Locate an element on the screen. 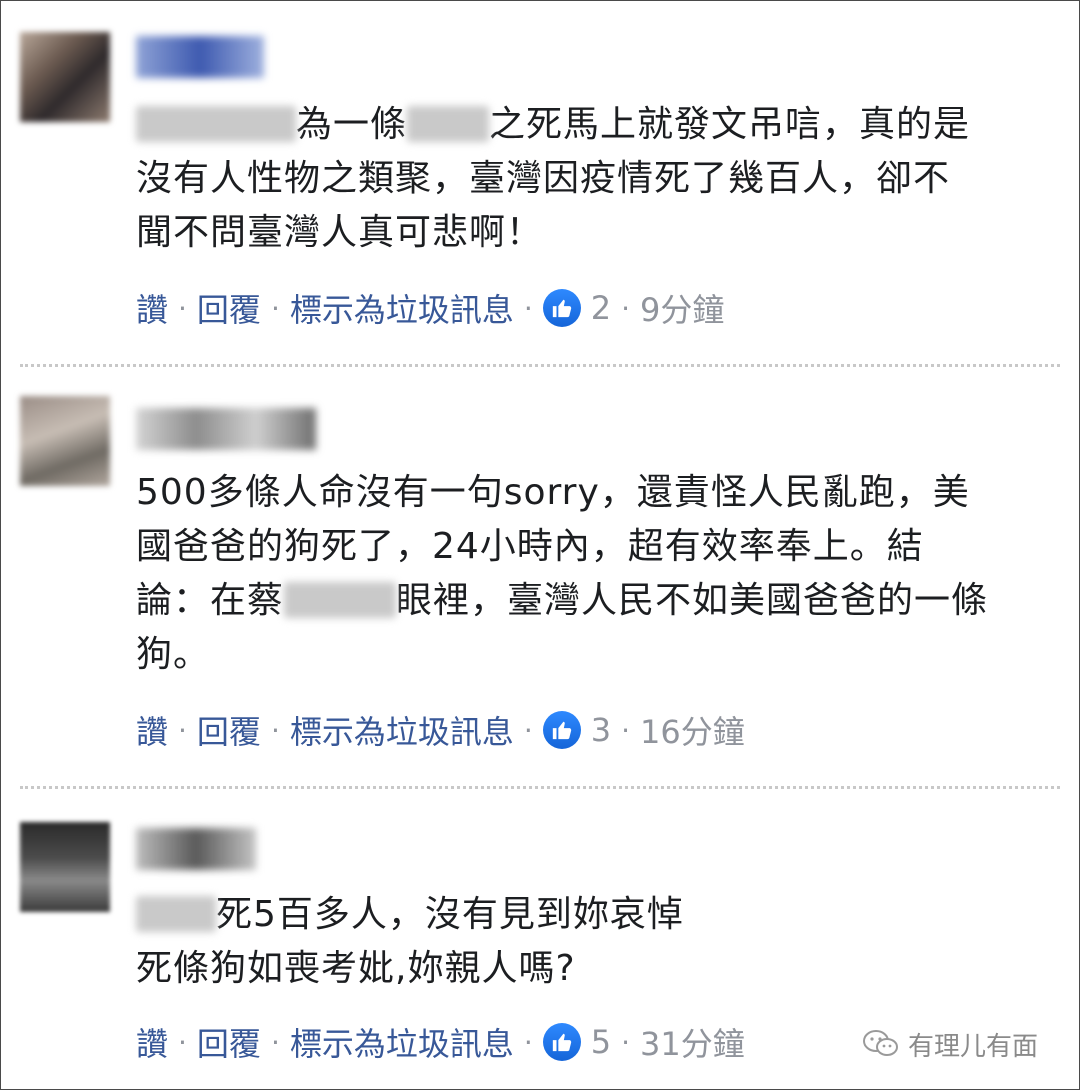  watermark-text: 有理儿有面 is located at coordinates (973, 1046).